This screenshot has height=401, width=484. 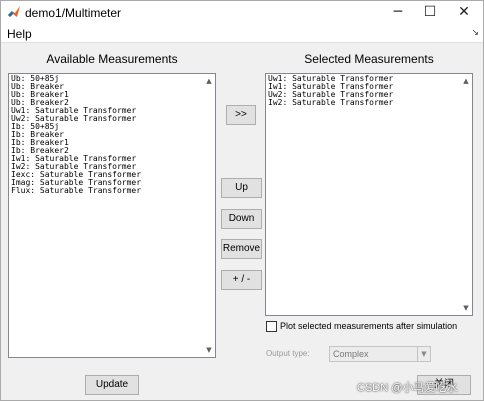 What do you see at coordinates (430, 13) in the screenshot?
I see `maximize-button: ☐` at bounding box center [430, 13].